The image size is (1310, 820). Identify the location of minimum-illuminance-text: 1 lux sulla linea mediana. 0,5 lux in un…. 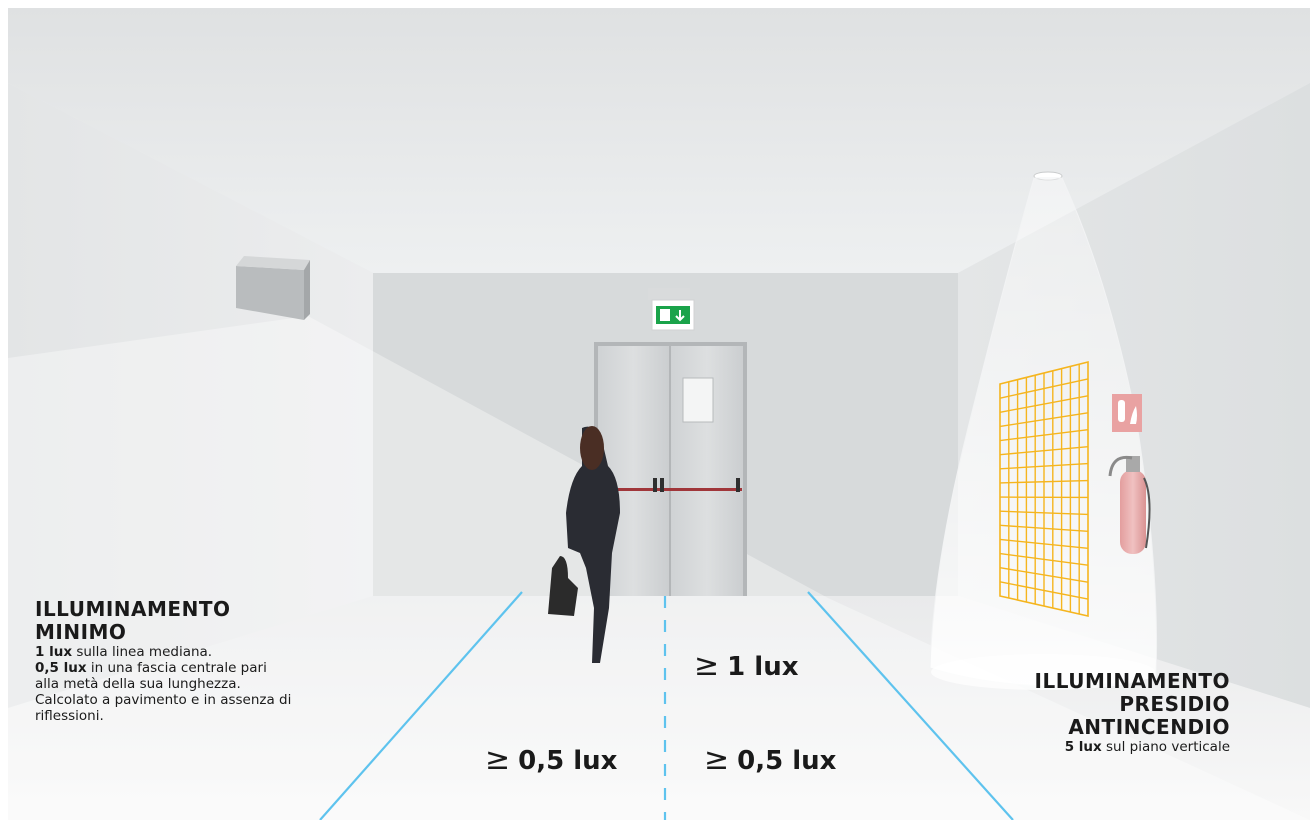
(165, 684).